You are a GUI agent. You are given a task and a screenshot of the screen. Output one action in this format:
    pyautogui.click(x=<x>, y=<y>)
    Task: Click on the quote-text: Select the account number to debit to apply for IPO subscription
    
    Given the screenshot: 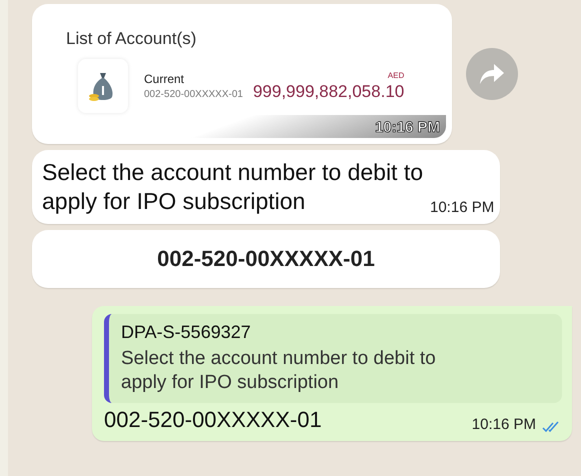 What is the action you would take?
    pyautogui.click(x=279, y=371)
    